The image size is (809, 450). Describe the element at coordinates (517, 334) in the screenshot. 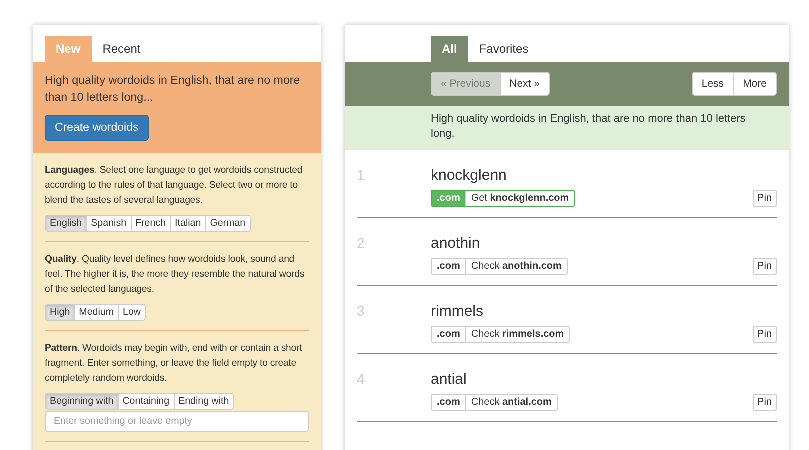

I see `domain-link: Check rimmels.com` at that location.